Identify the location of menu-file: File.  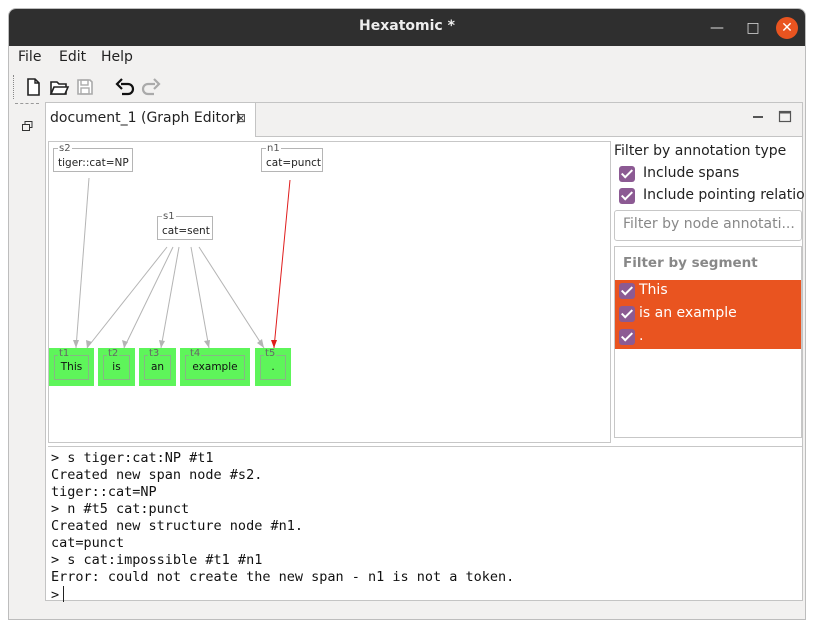
(29, 57).